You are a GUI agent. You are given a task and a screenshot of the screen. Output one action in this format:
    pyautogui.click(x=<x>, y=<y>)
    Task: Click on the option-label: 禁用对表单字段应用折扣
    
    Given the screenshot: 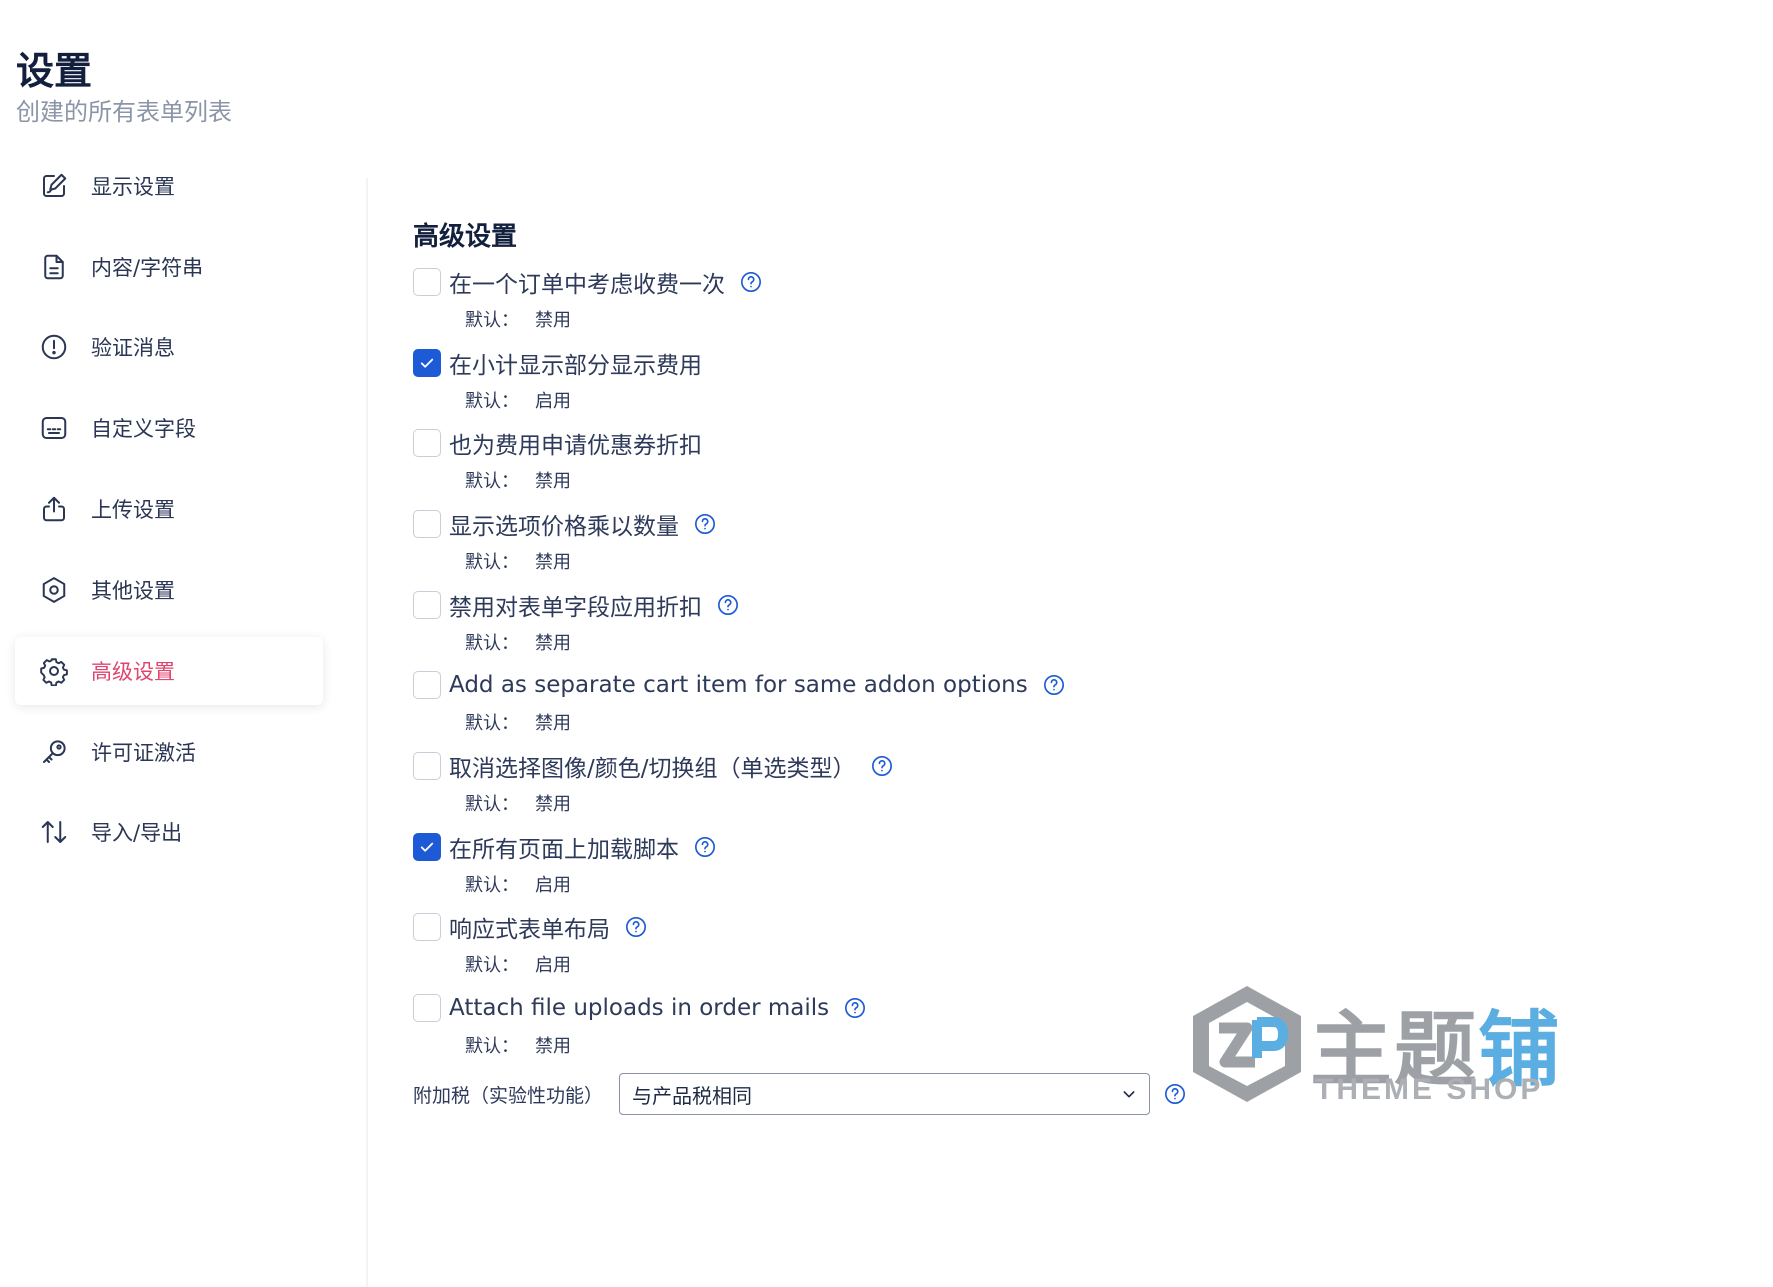 What is the action you would take?
    pyautogui.click(x=575, y=608)
    